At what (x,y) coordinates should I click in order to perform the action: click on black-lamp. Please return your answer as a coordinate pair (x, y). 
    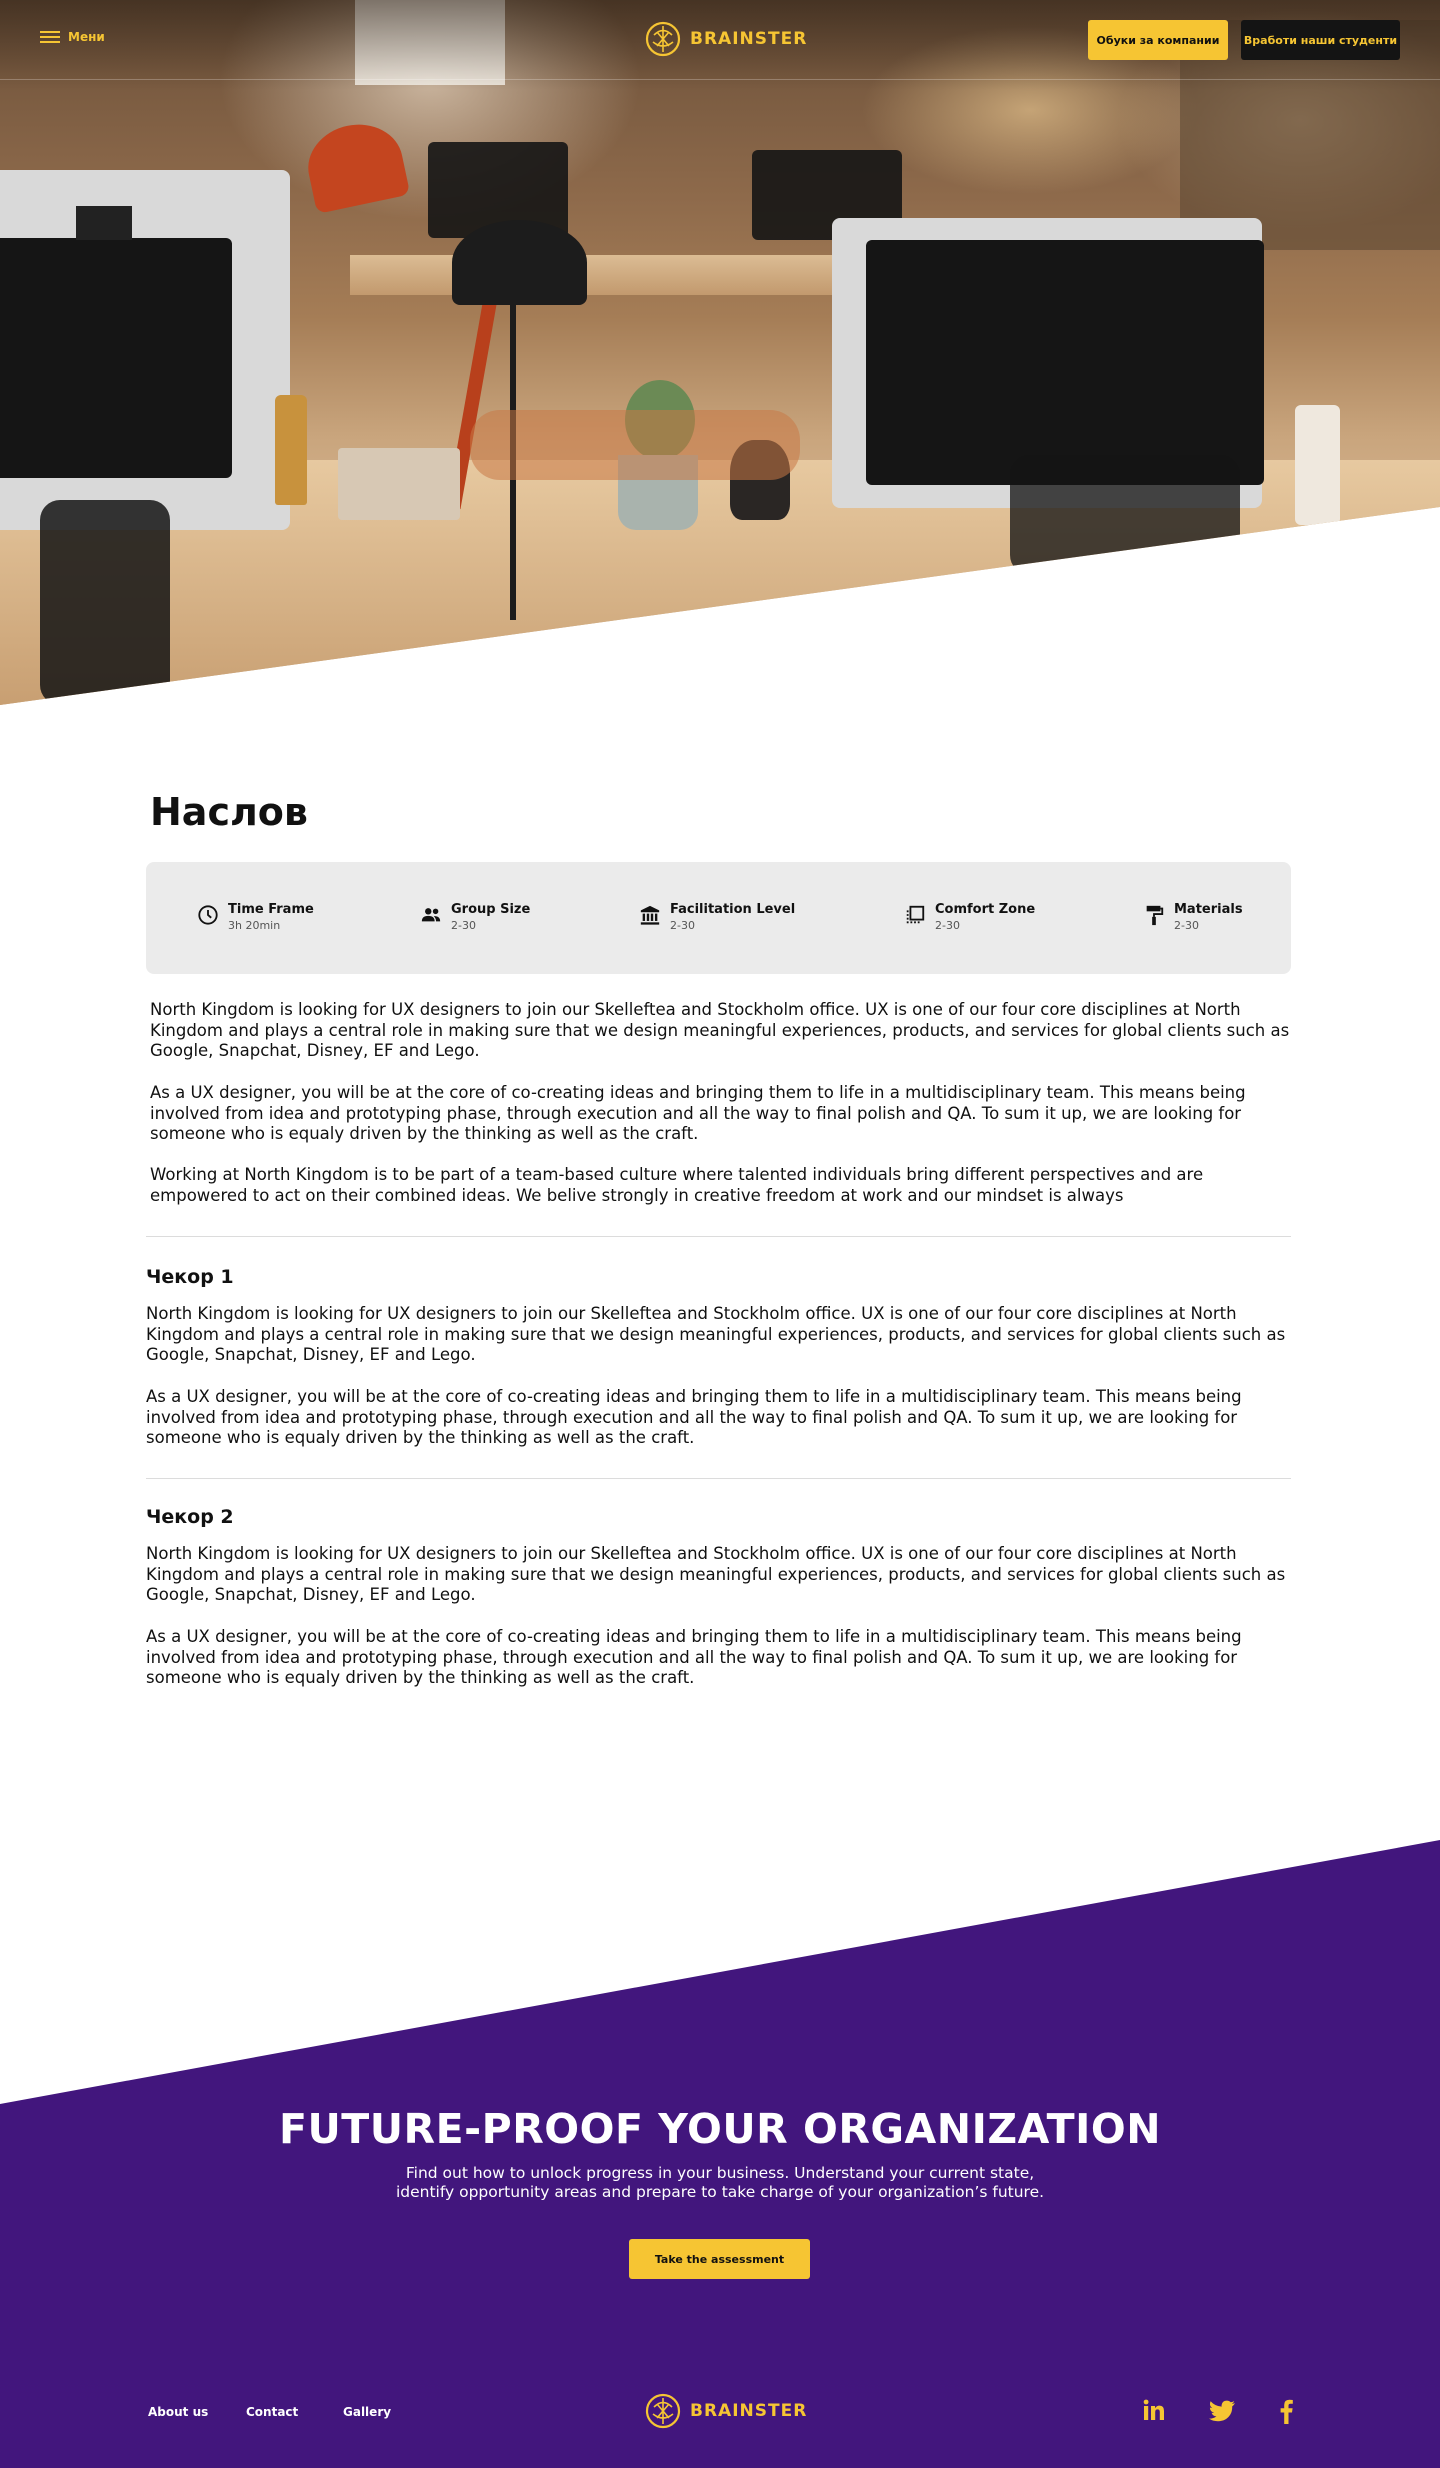
    Looking at the image, I should click on (519, 262).